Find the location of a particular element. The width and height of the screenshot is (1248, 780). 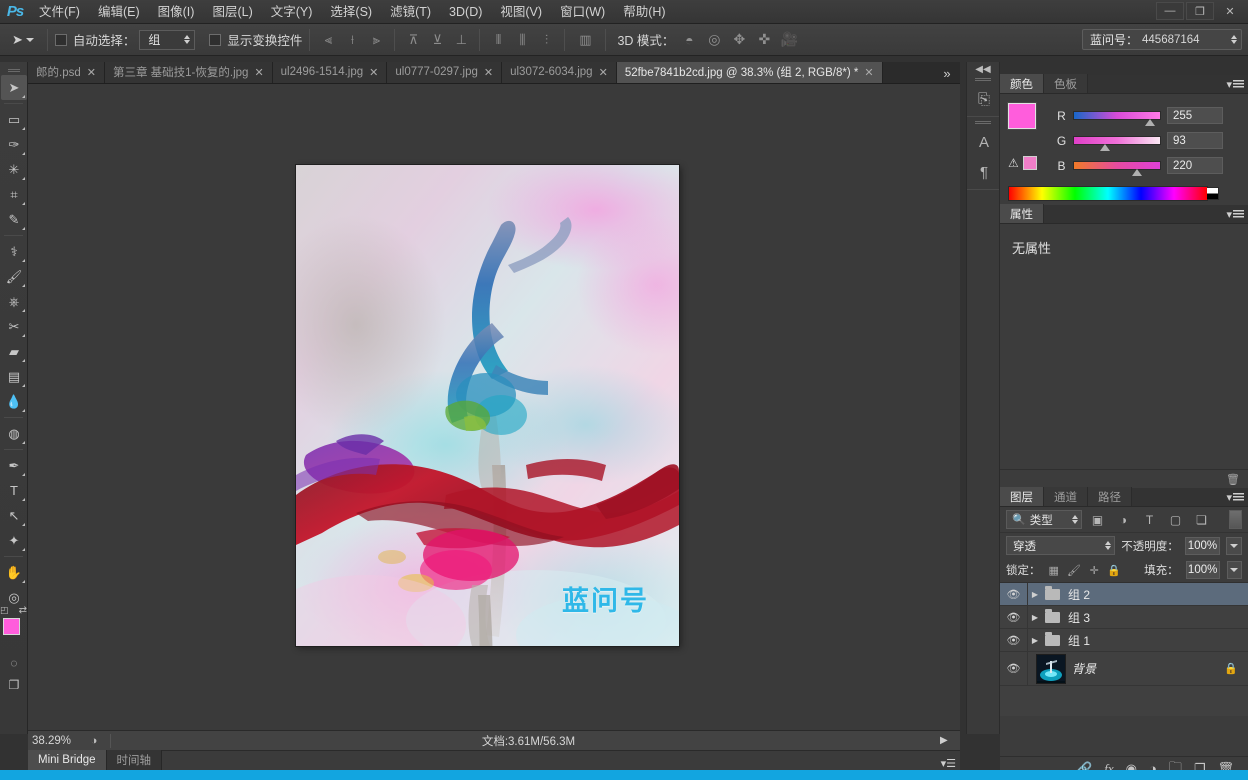

magic-wand-tool: ✳ is located at coordinates (14, 169).